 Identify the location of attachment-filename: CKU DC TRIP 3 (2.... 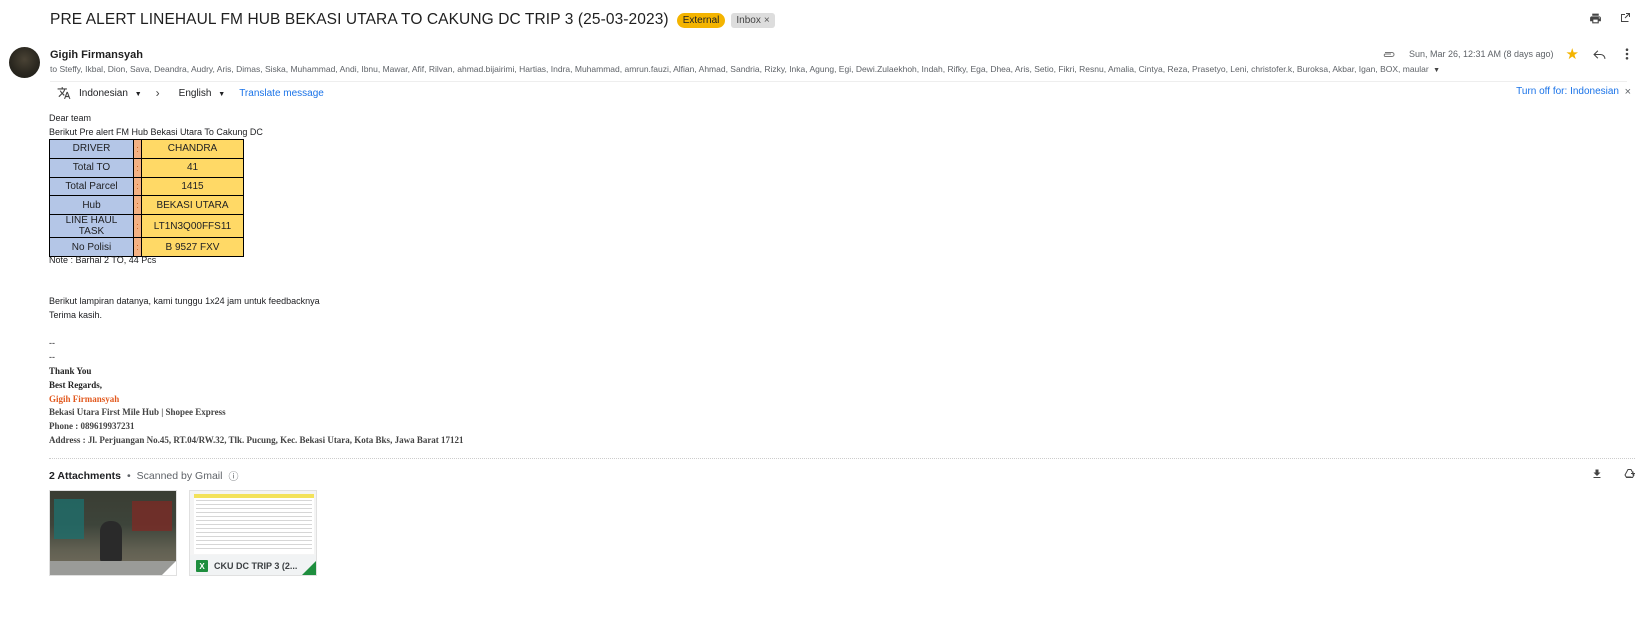
(256, 566).